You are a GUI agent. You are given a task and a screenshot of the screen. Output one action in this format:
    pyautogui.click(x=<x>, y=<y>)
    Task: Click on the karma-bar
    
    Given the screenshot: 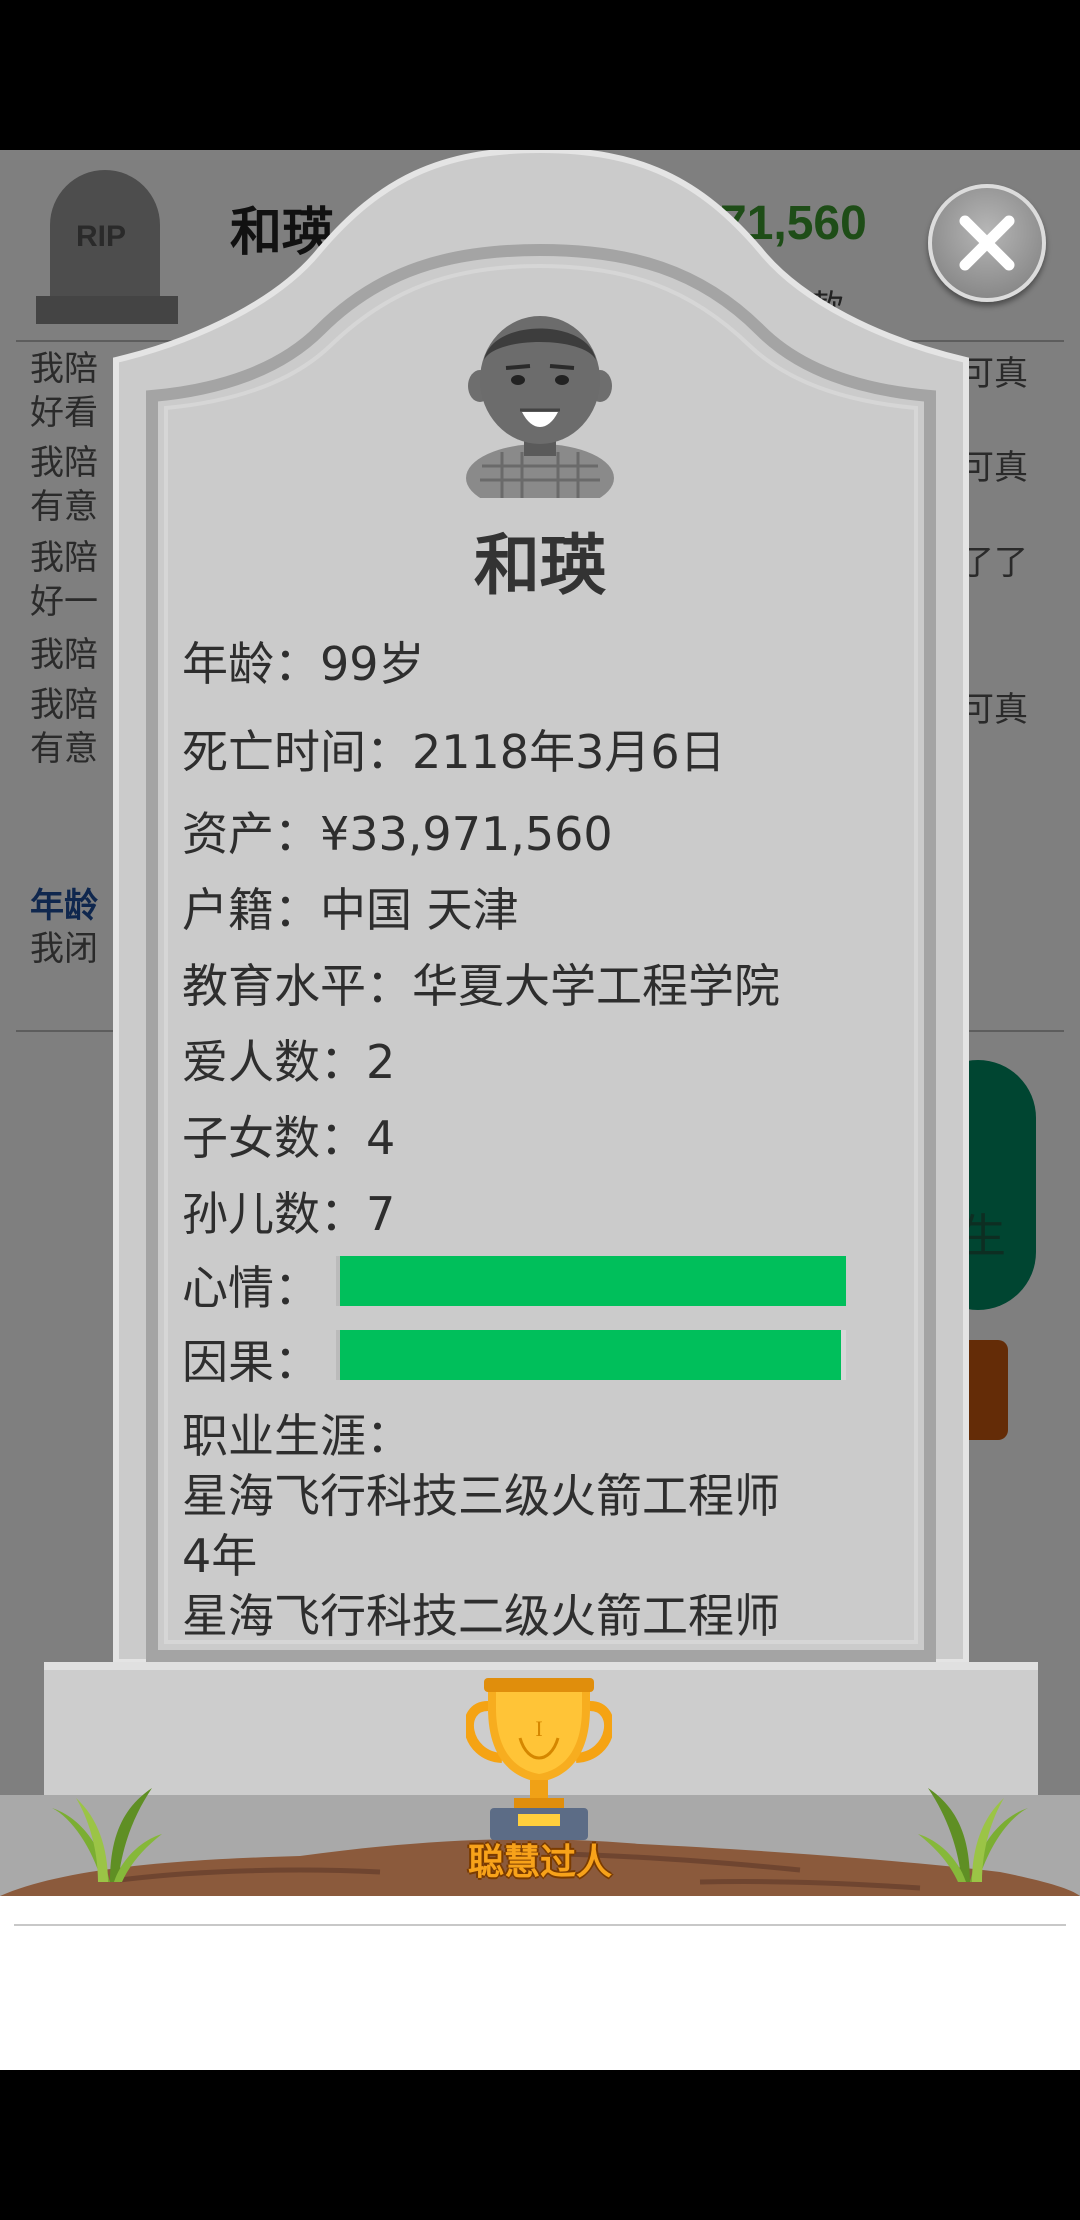 What is the action you would take?
    pyautogui.click(x=591, y=1355)
    